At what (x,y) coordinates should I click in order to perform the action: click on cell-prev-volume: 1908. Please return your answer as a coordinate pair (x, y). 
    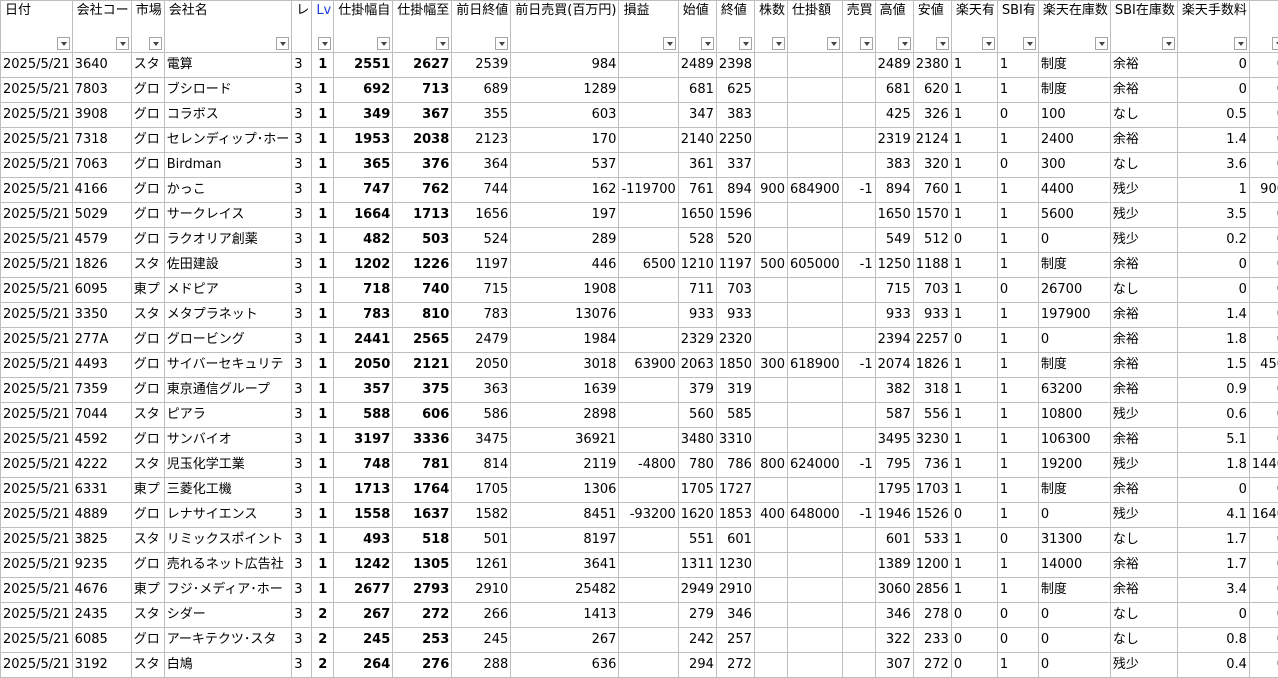
    Looking at the image, I should click on (565, 290).